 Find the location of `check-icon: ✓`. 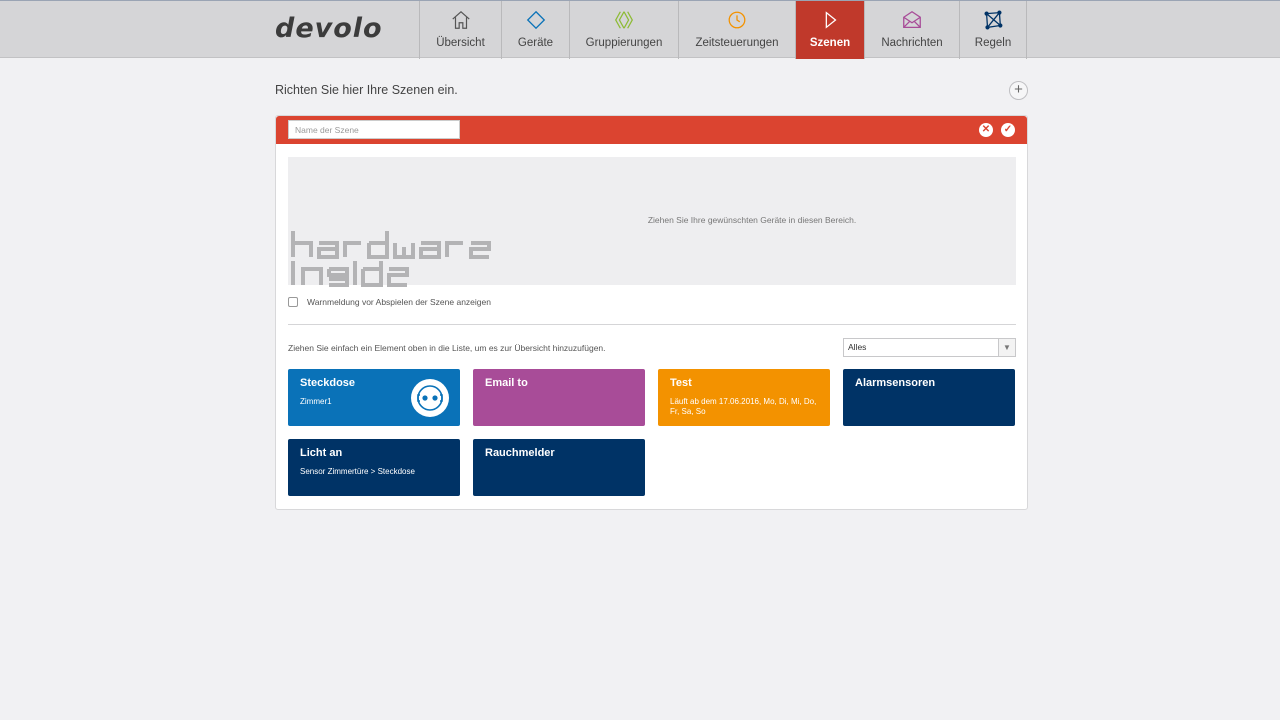

check-icon: ✓ is located at coordinates (1008, 129).